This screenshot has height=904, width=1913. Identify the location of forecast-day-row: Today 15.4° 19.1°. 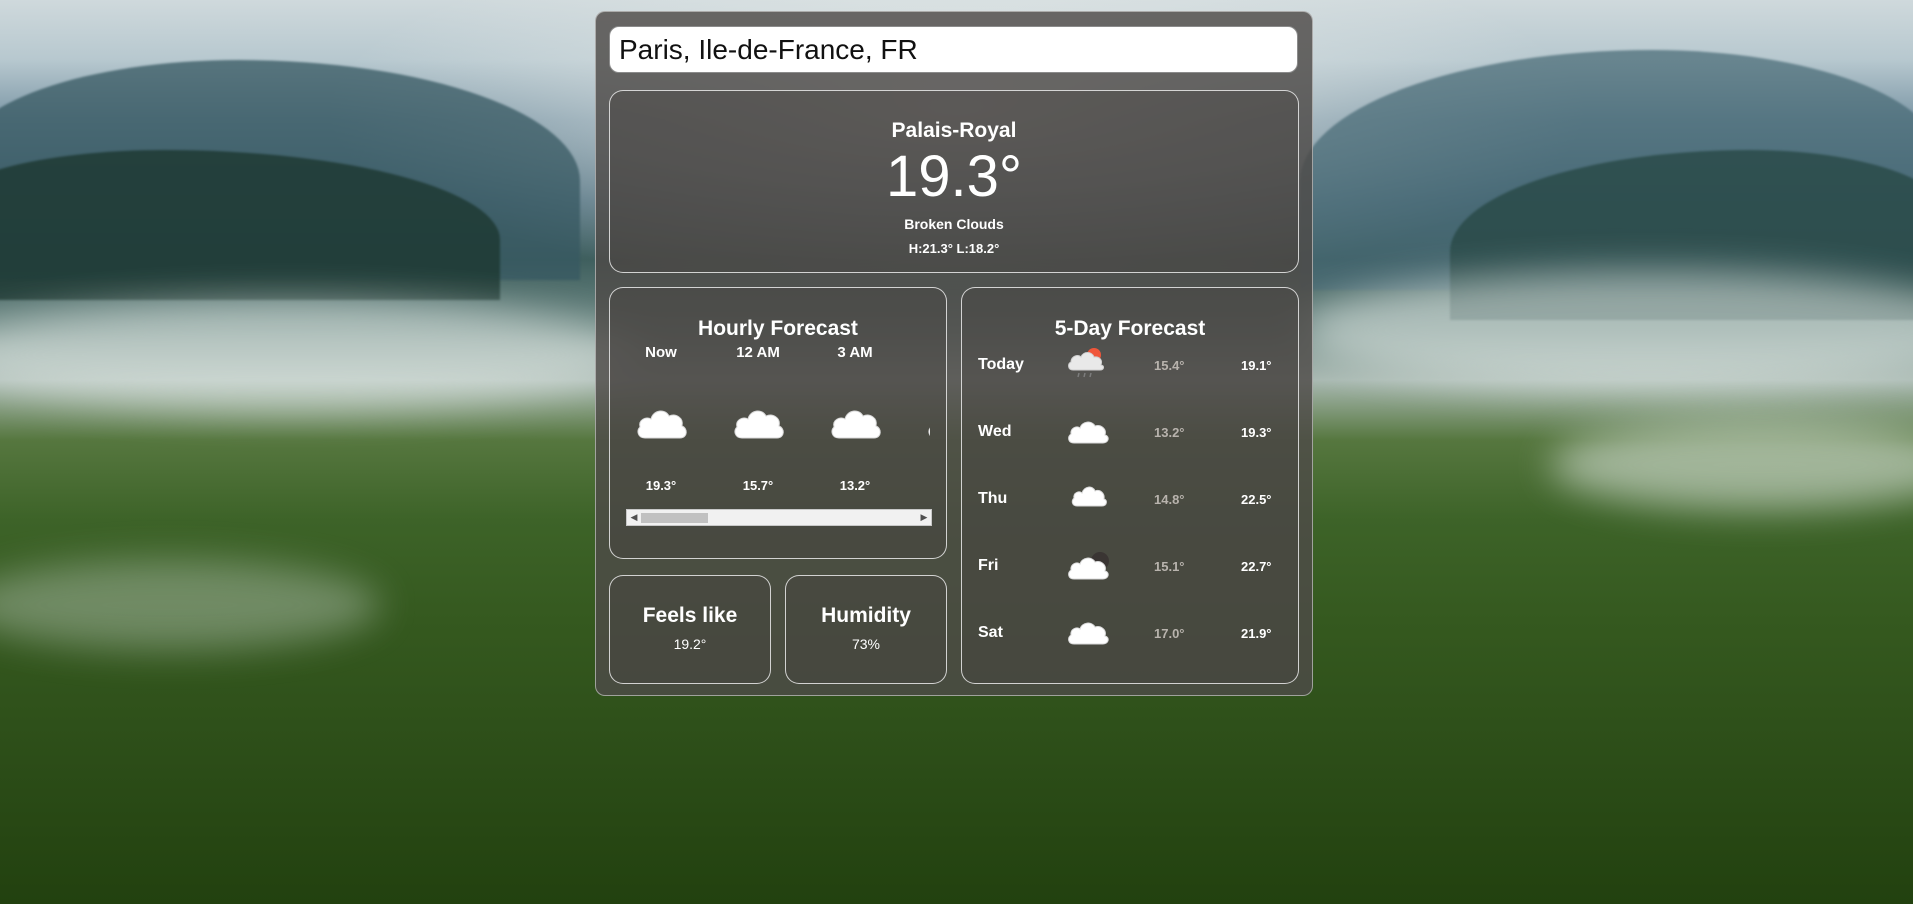
(1130, 366).